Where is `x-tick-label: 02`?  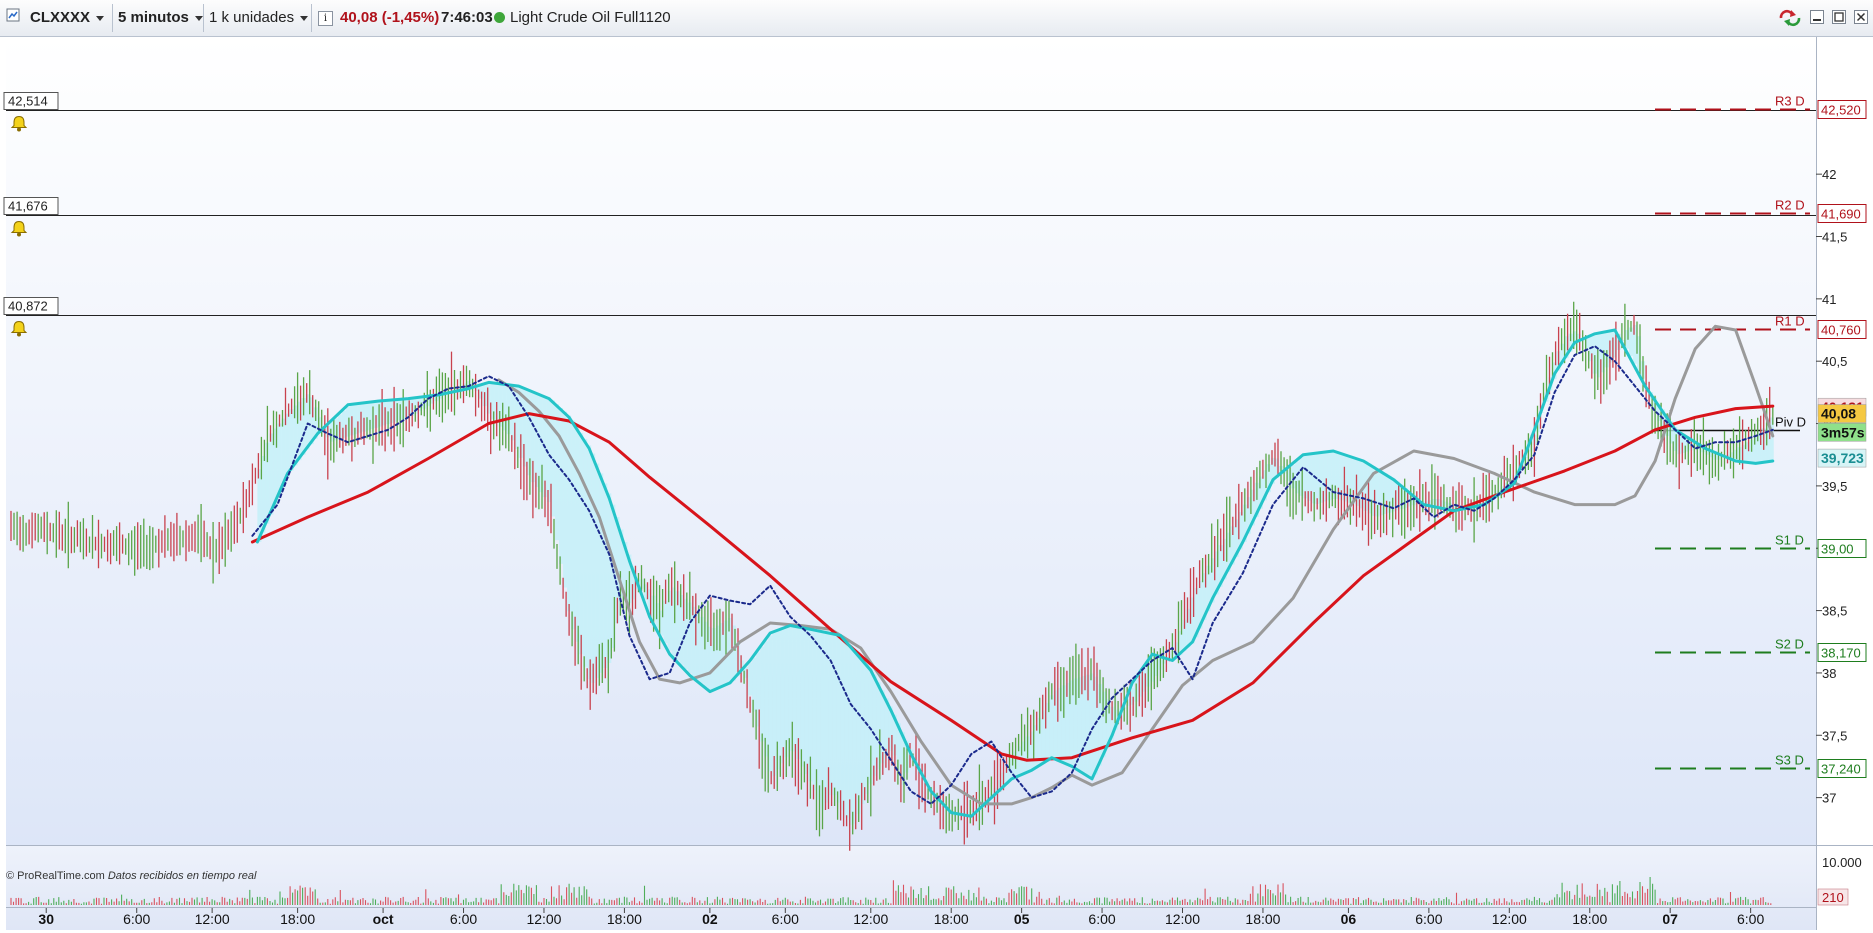 x-tick-label: 02 is located at coordinates (710, 919).